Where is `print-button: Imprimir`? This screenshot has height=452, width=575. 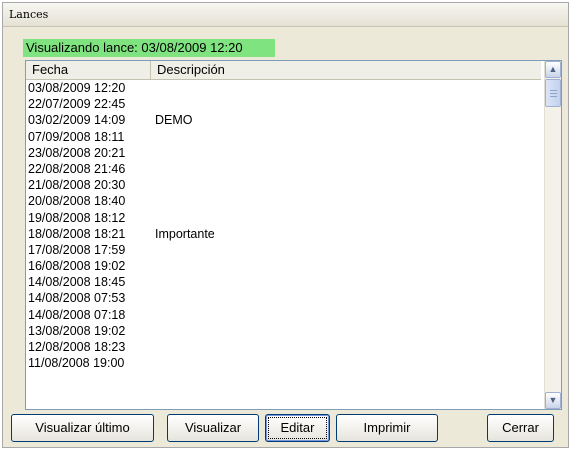
print-button: Imprimir is located at coordinates (387, 428).